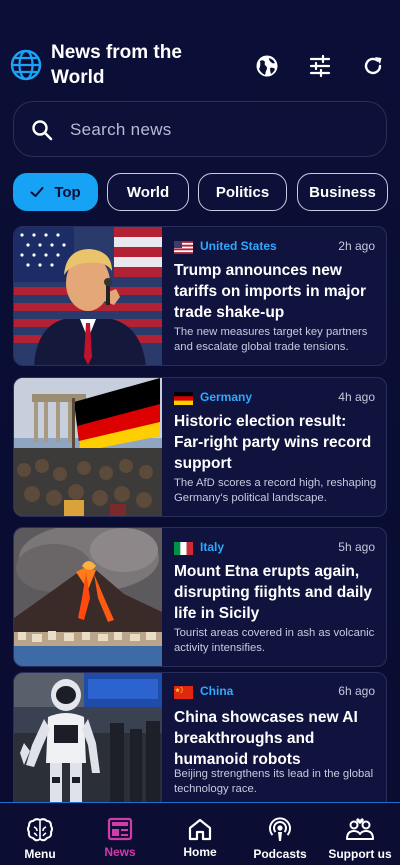 The height and width of the screenshot is (865, 400). I want to click on chip-label: Top, so click(67, 192).